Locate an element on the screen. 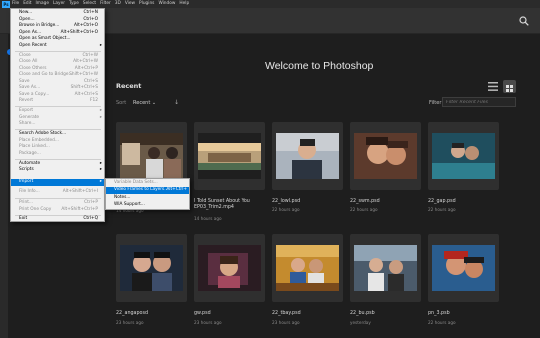 This screenshot has height=338, width=540. recent-heading: Recent is located at coordinates (129, 86).